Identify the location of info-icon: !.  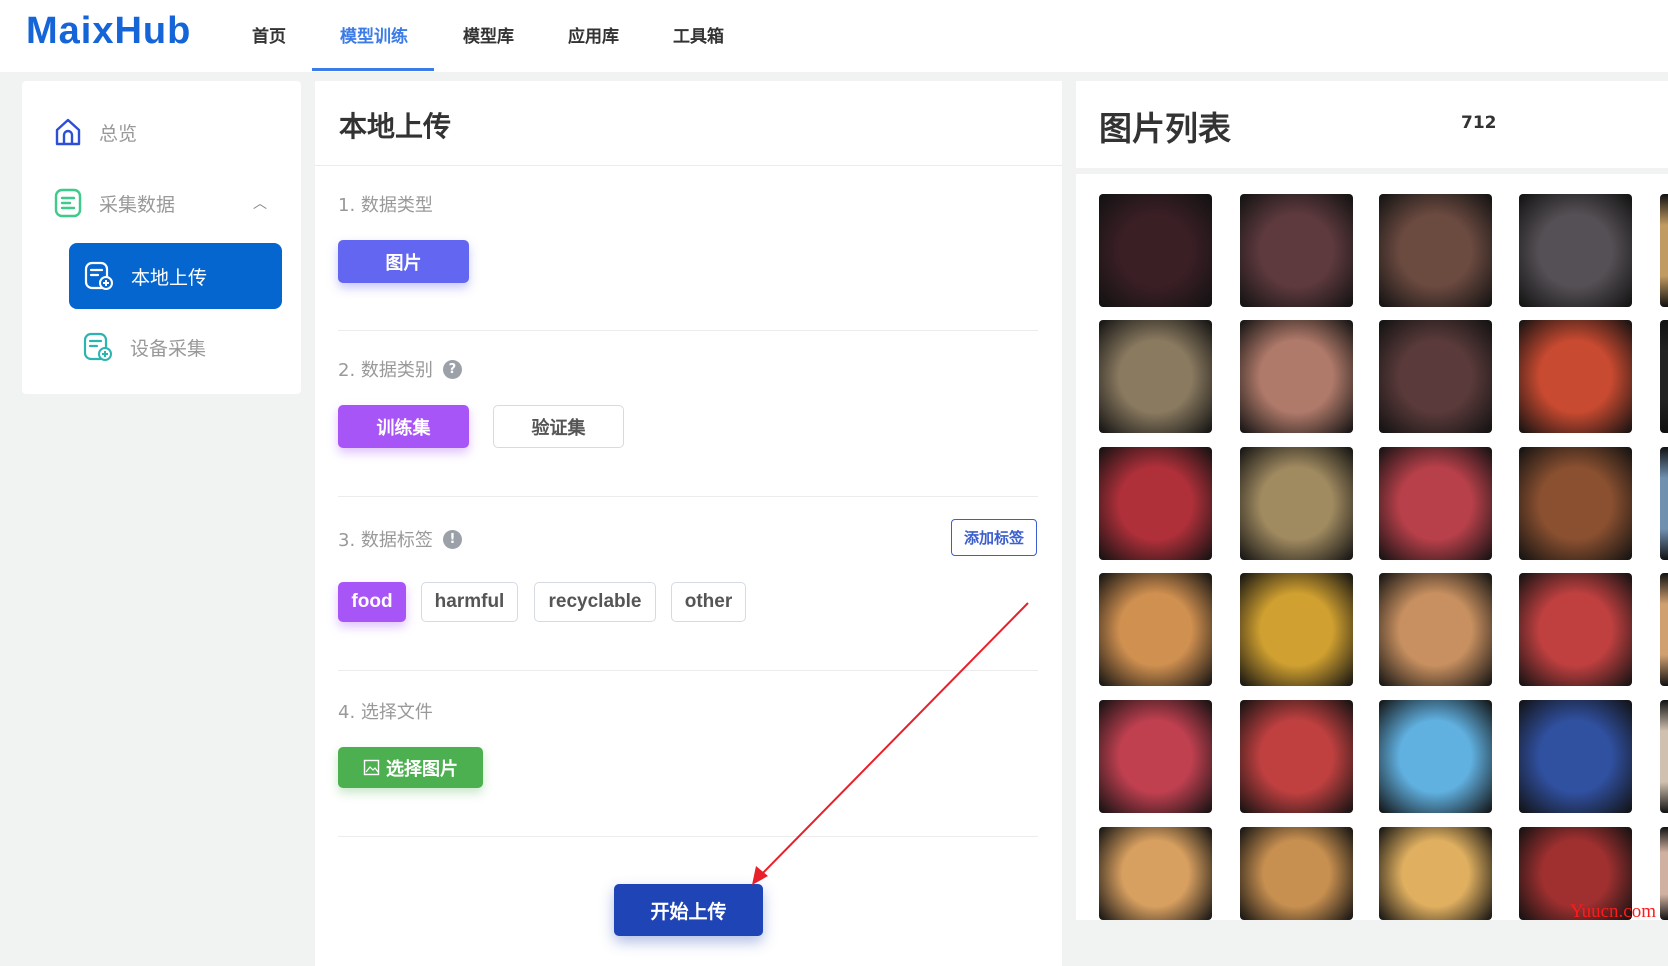
(452, 539).